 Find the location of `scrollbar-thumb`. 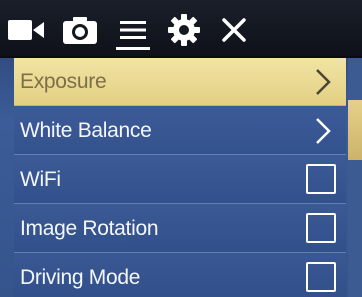

scrollbar-thumb is located at coordinates (355, 130).